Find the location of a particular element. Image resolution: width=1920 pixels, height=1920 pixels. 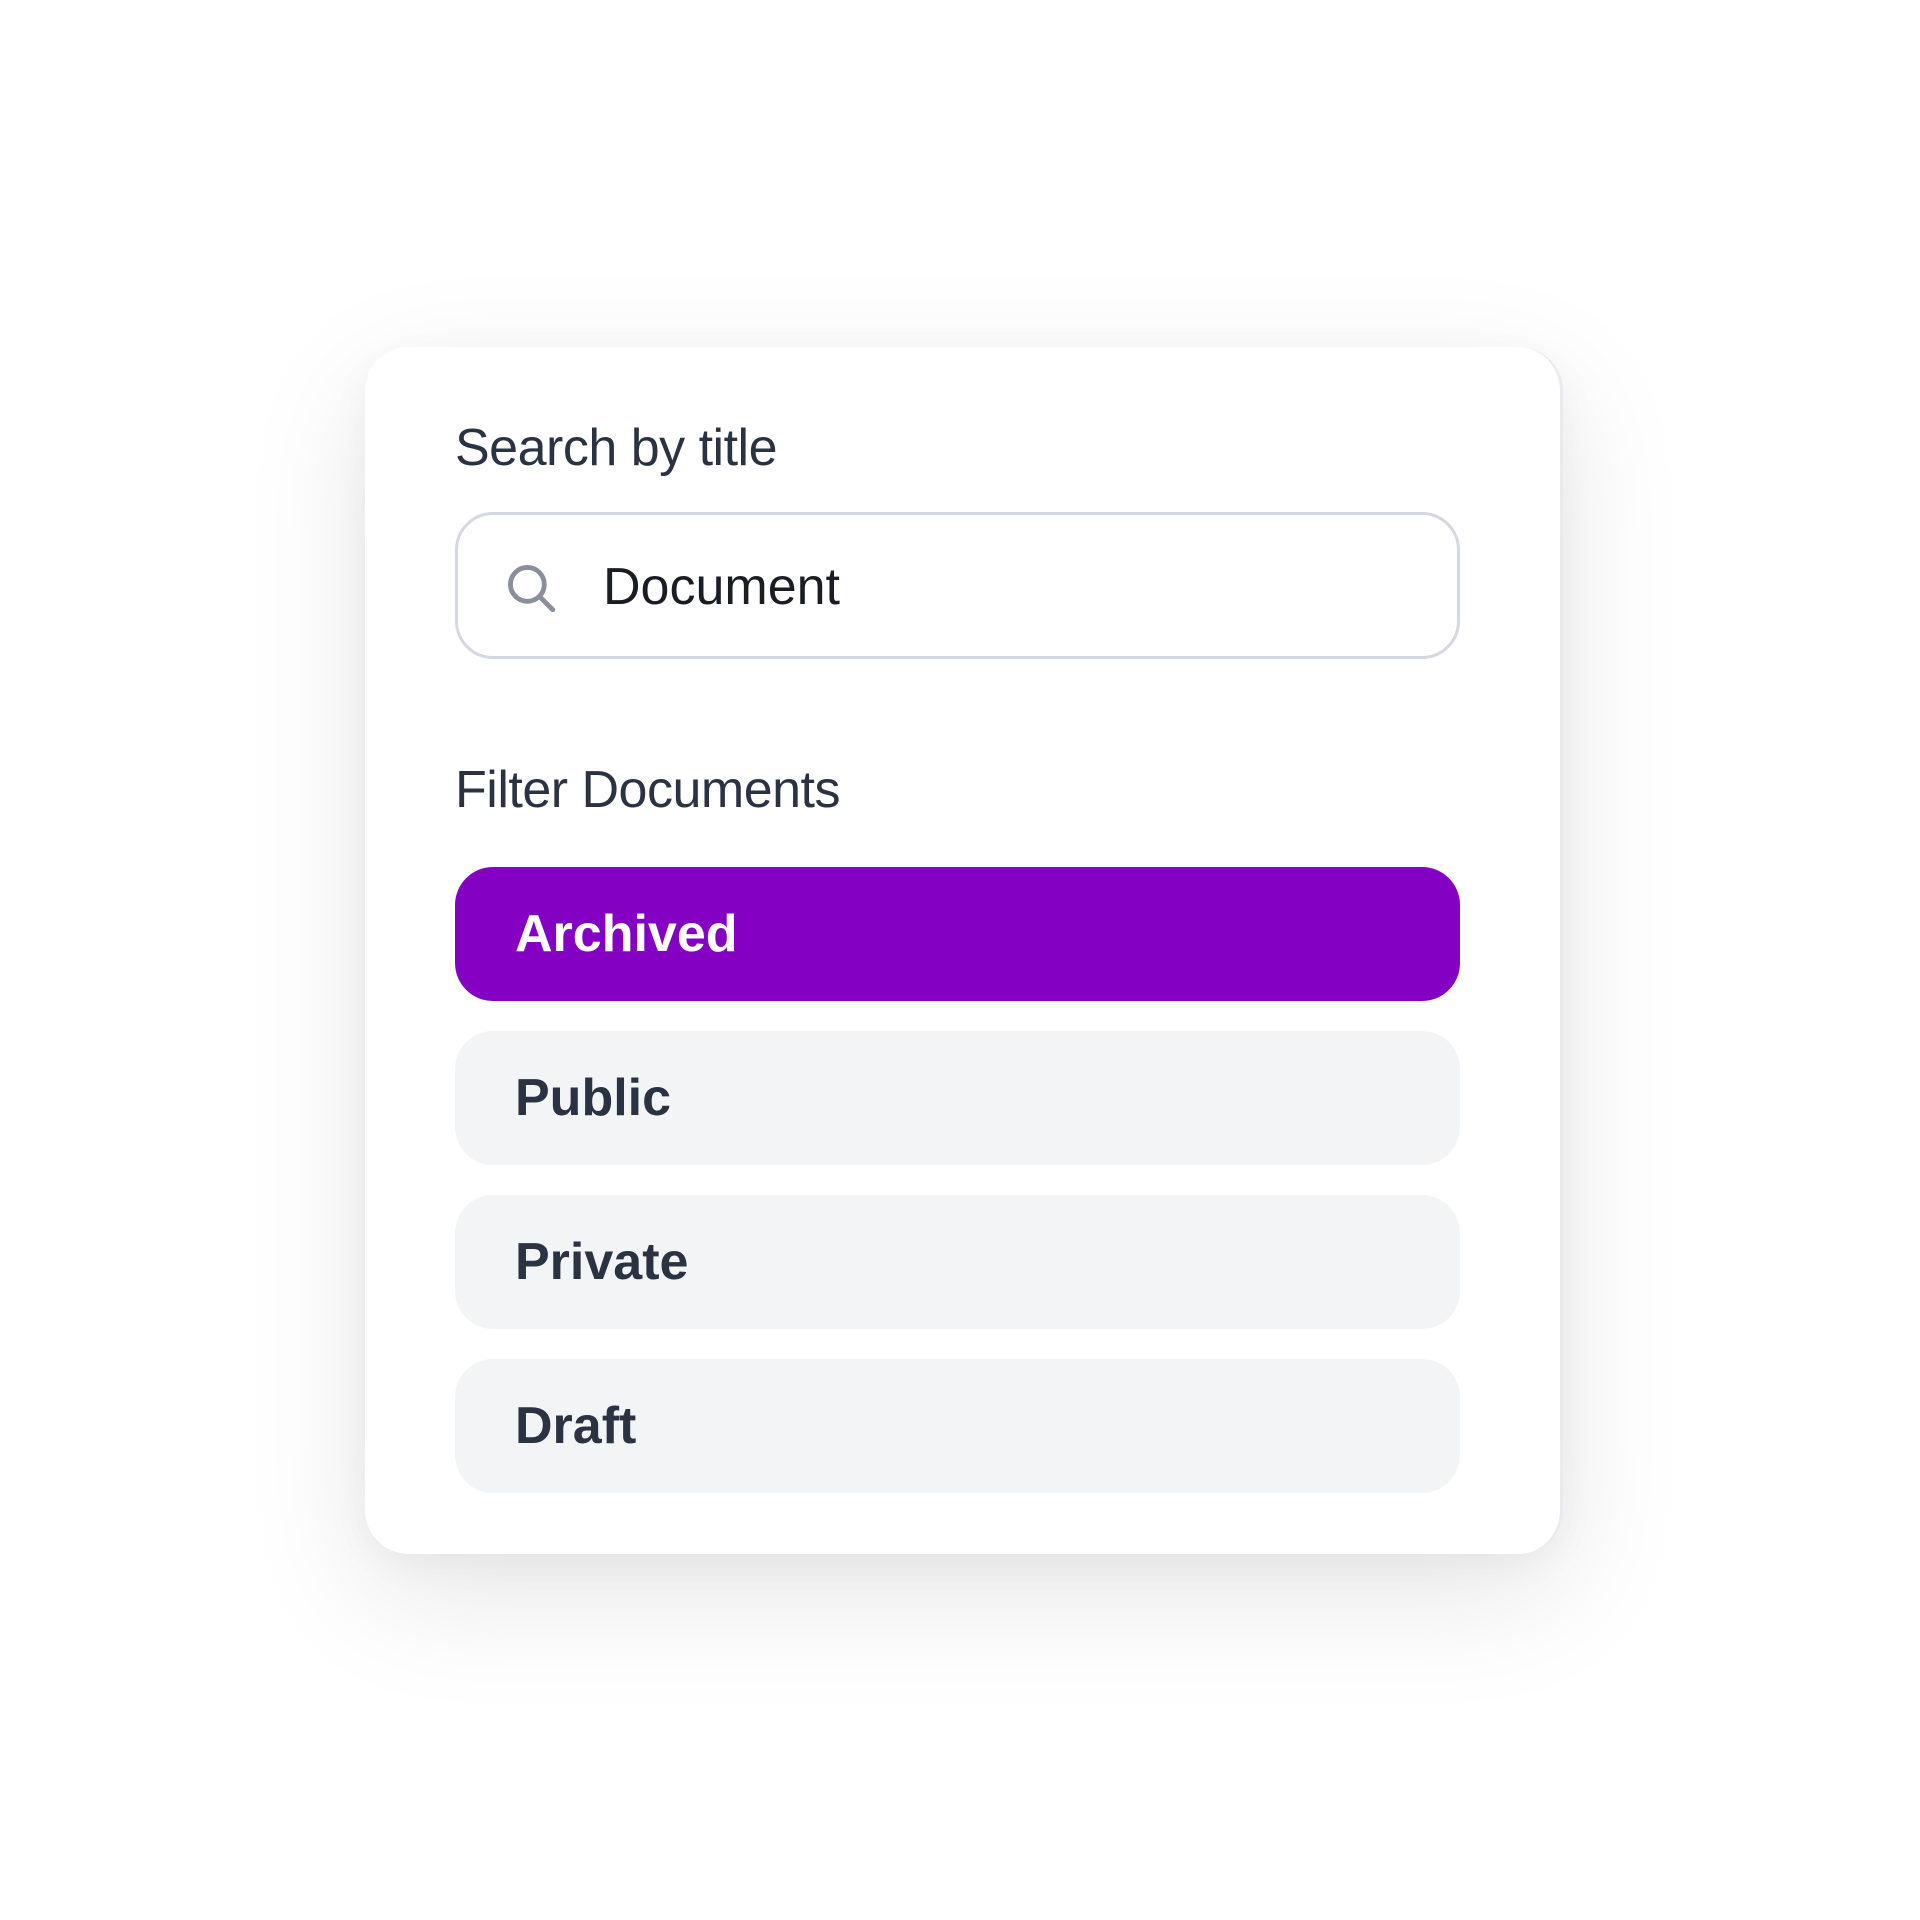

filter-item-public: Public is located at coordinates (957, 1098).